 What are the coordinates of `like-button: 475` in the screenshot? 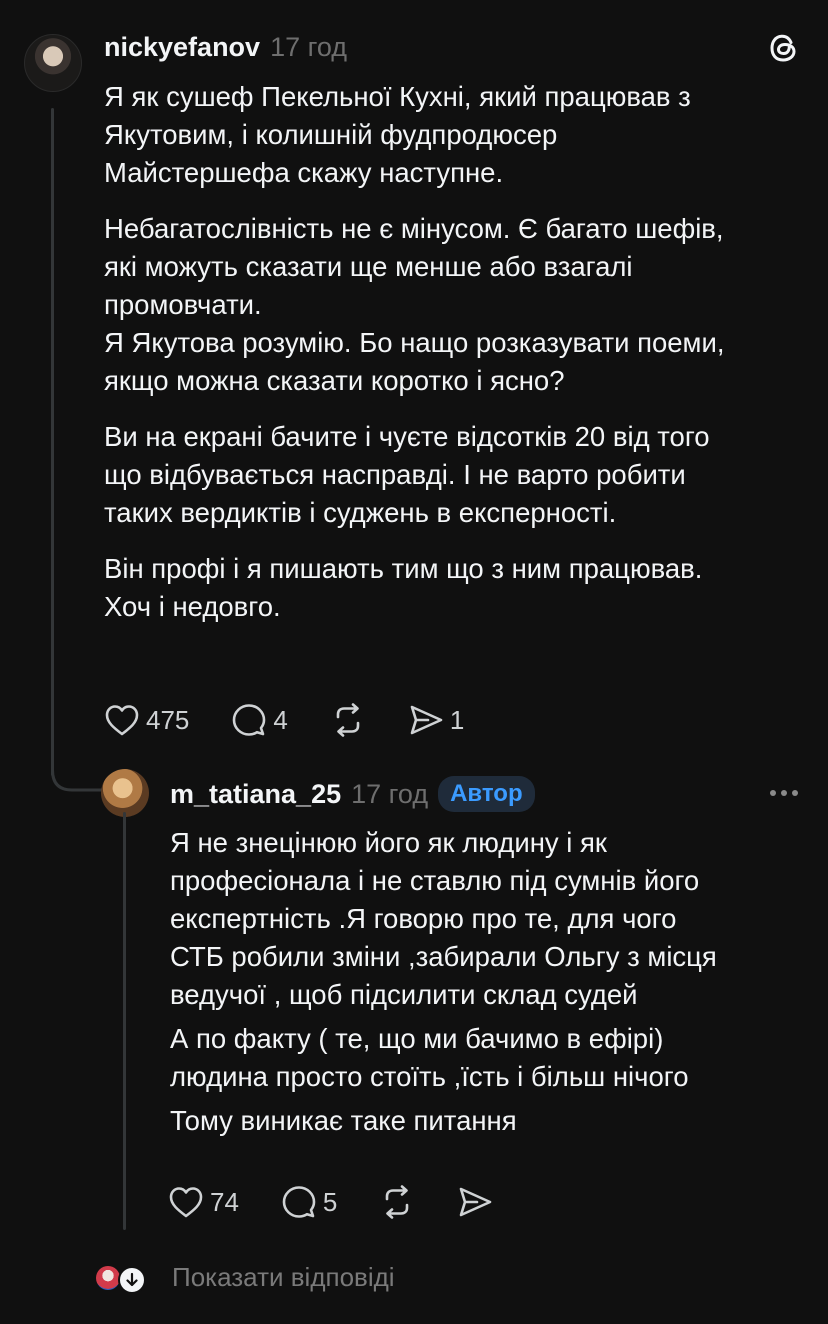 It's located at (146, 720).